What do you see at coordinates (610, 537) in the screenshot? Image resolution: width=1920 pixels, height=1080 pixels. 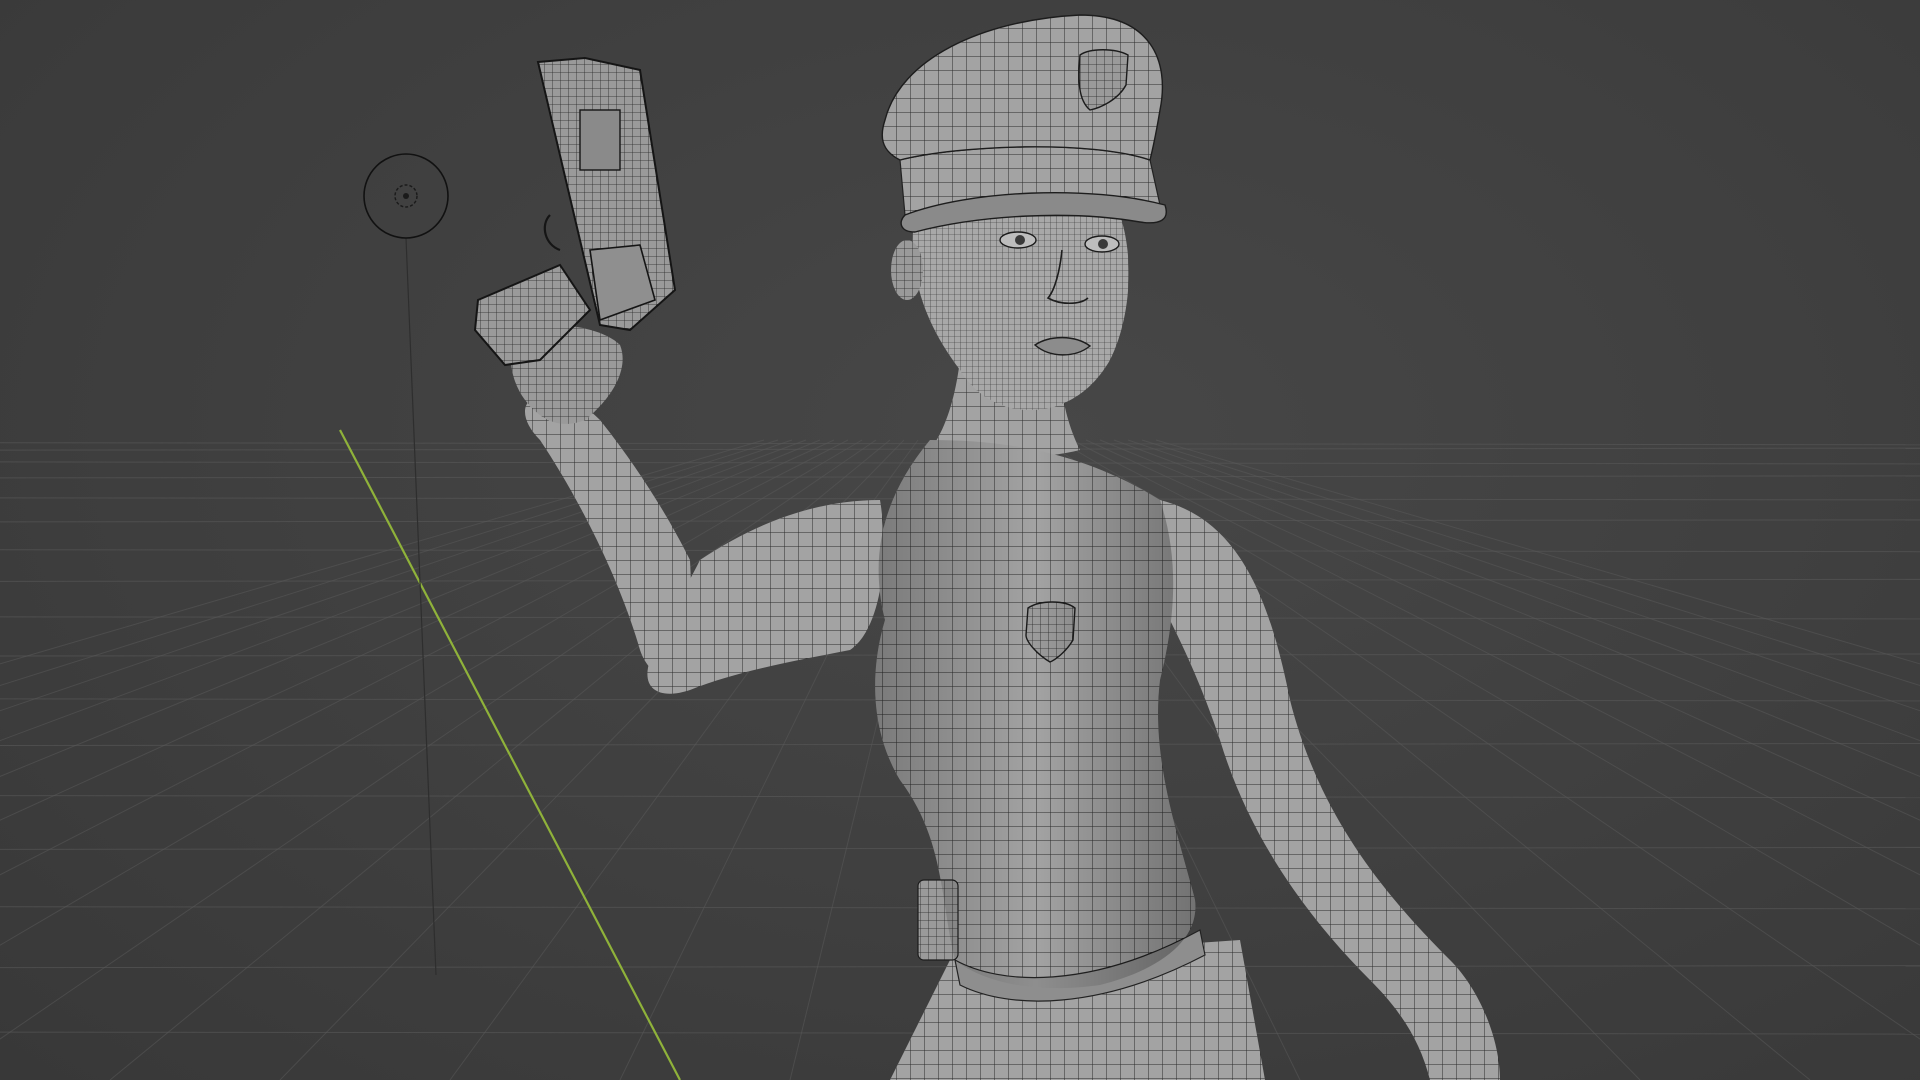 I see `left-forearm-mesh` at bounding box center [610, 537].